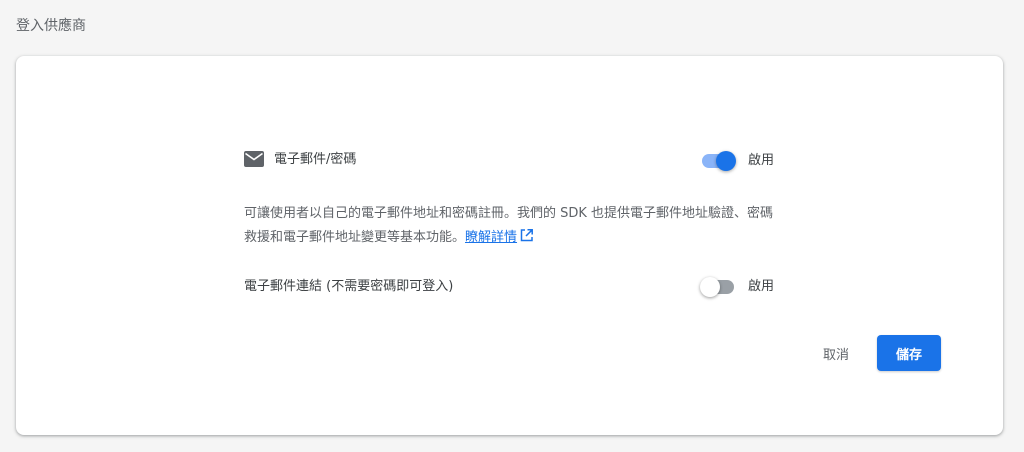  I want to click on page-title: 登入供應商, so click(51, 26).